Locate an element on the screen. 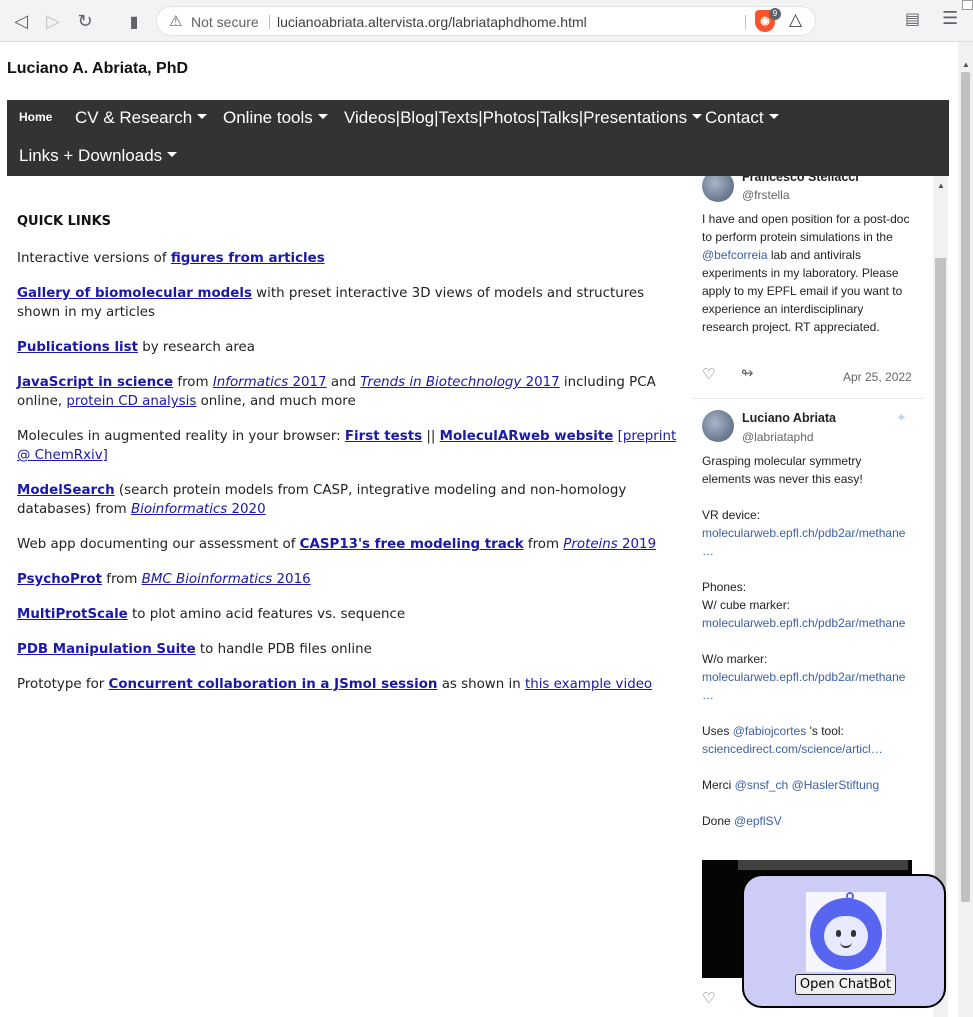 The width and height of the screenshot is (973, 1017). year: 2017 is located at coordinates (540, 382).